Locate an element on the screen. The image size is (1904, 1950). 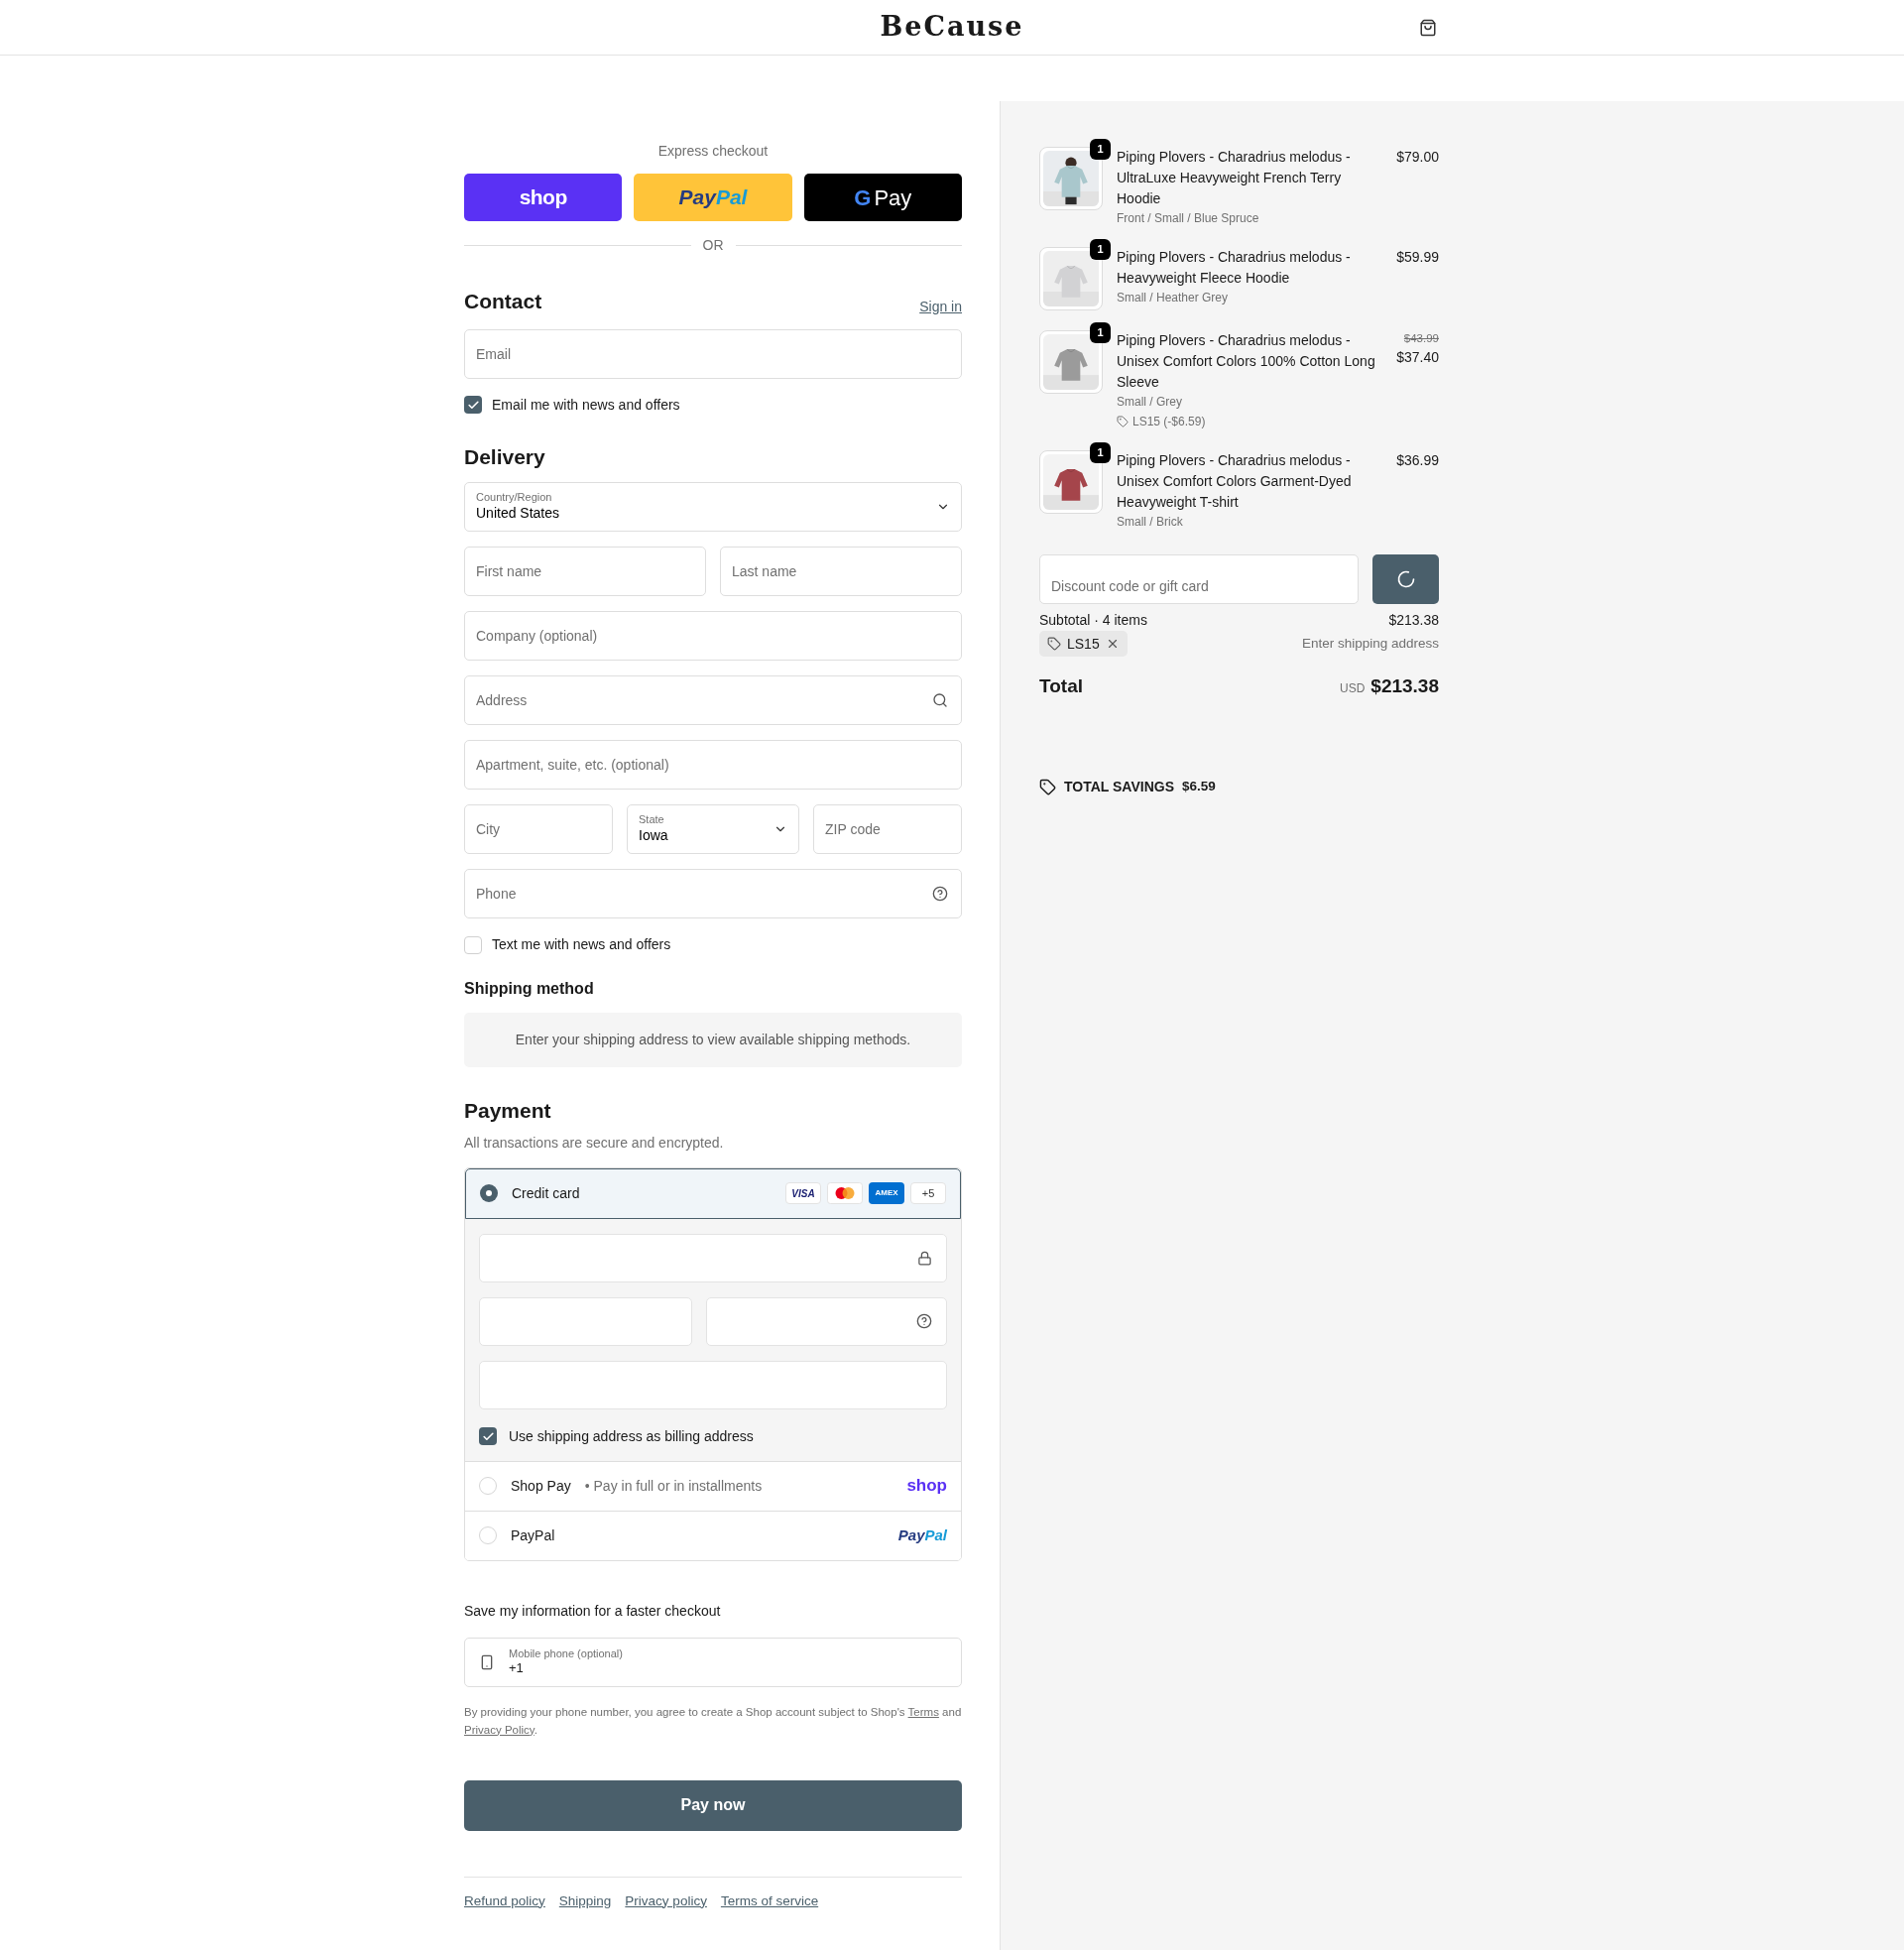
paypal-logo: PayPal is located at coordinates (922, 1535).